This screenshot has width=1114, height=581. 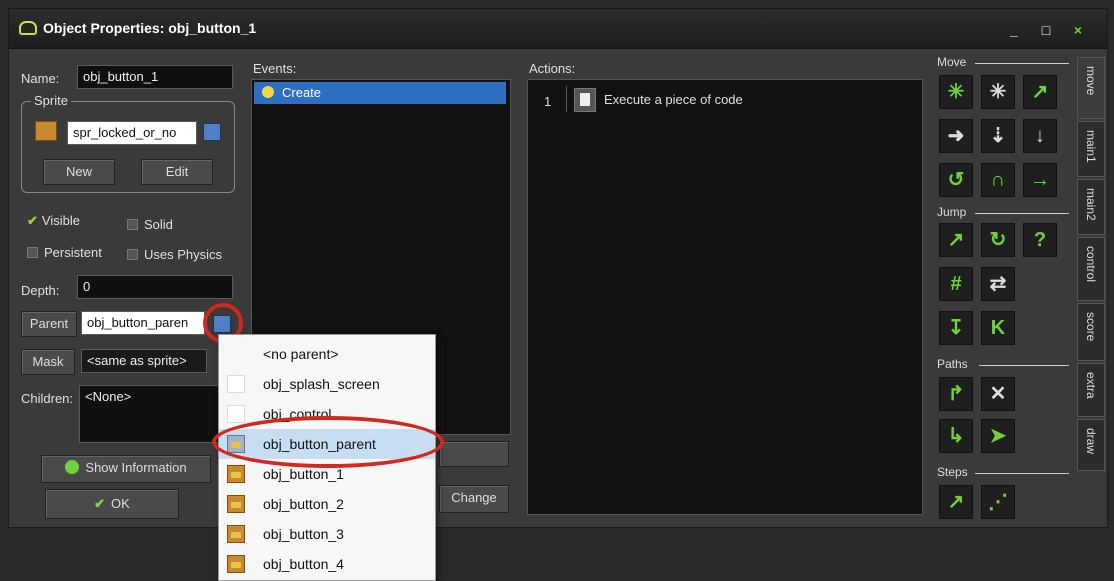 I want to click on paths-section-label: Paths, so click(x=952, y=364).